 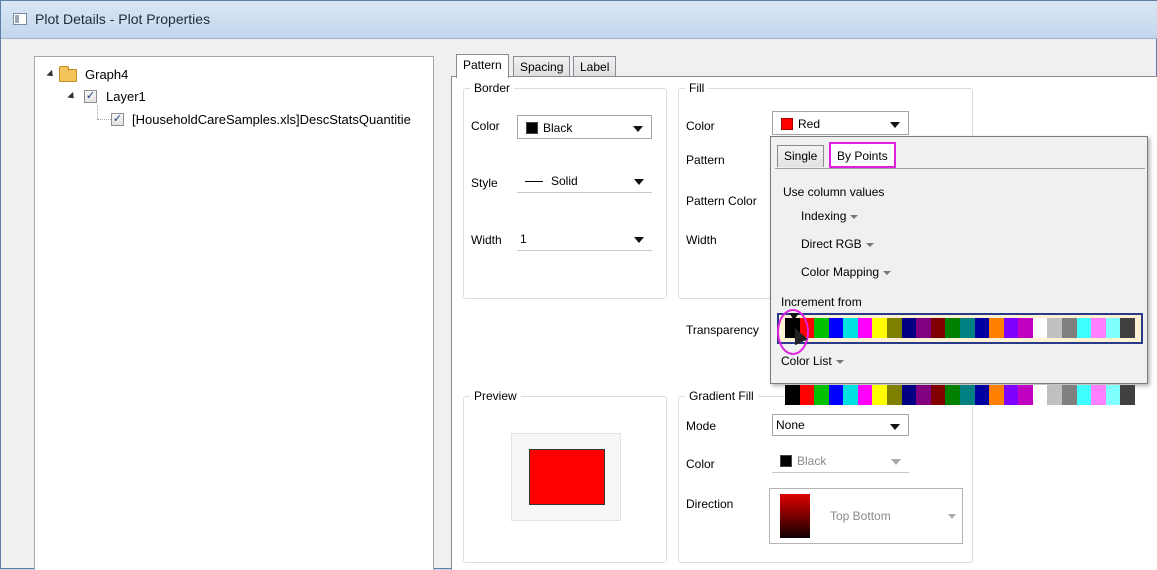 I want to click on popup-tab-by-points: By Points, so click(x=862, y=155).